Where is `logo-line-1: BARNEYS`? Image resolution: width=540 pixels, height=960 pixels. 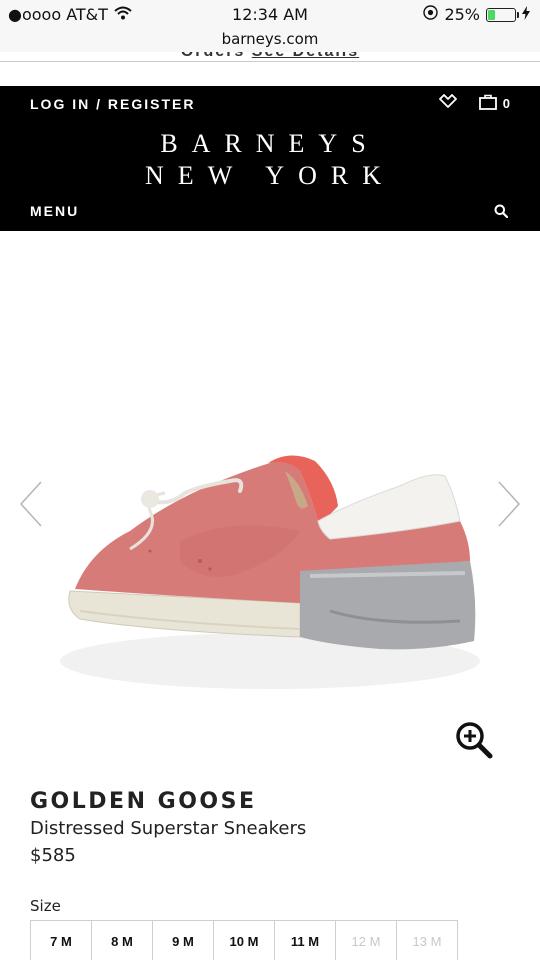 logo-line-1: BARNEYS is located at coordinates (270, 144).